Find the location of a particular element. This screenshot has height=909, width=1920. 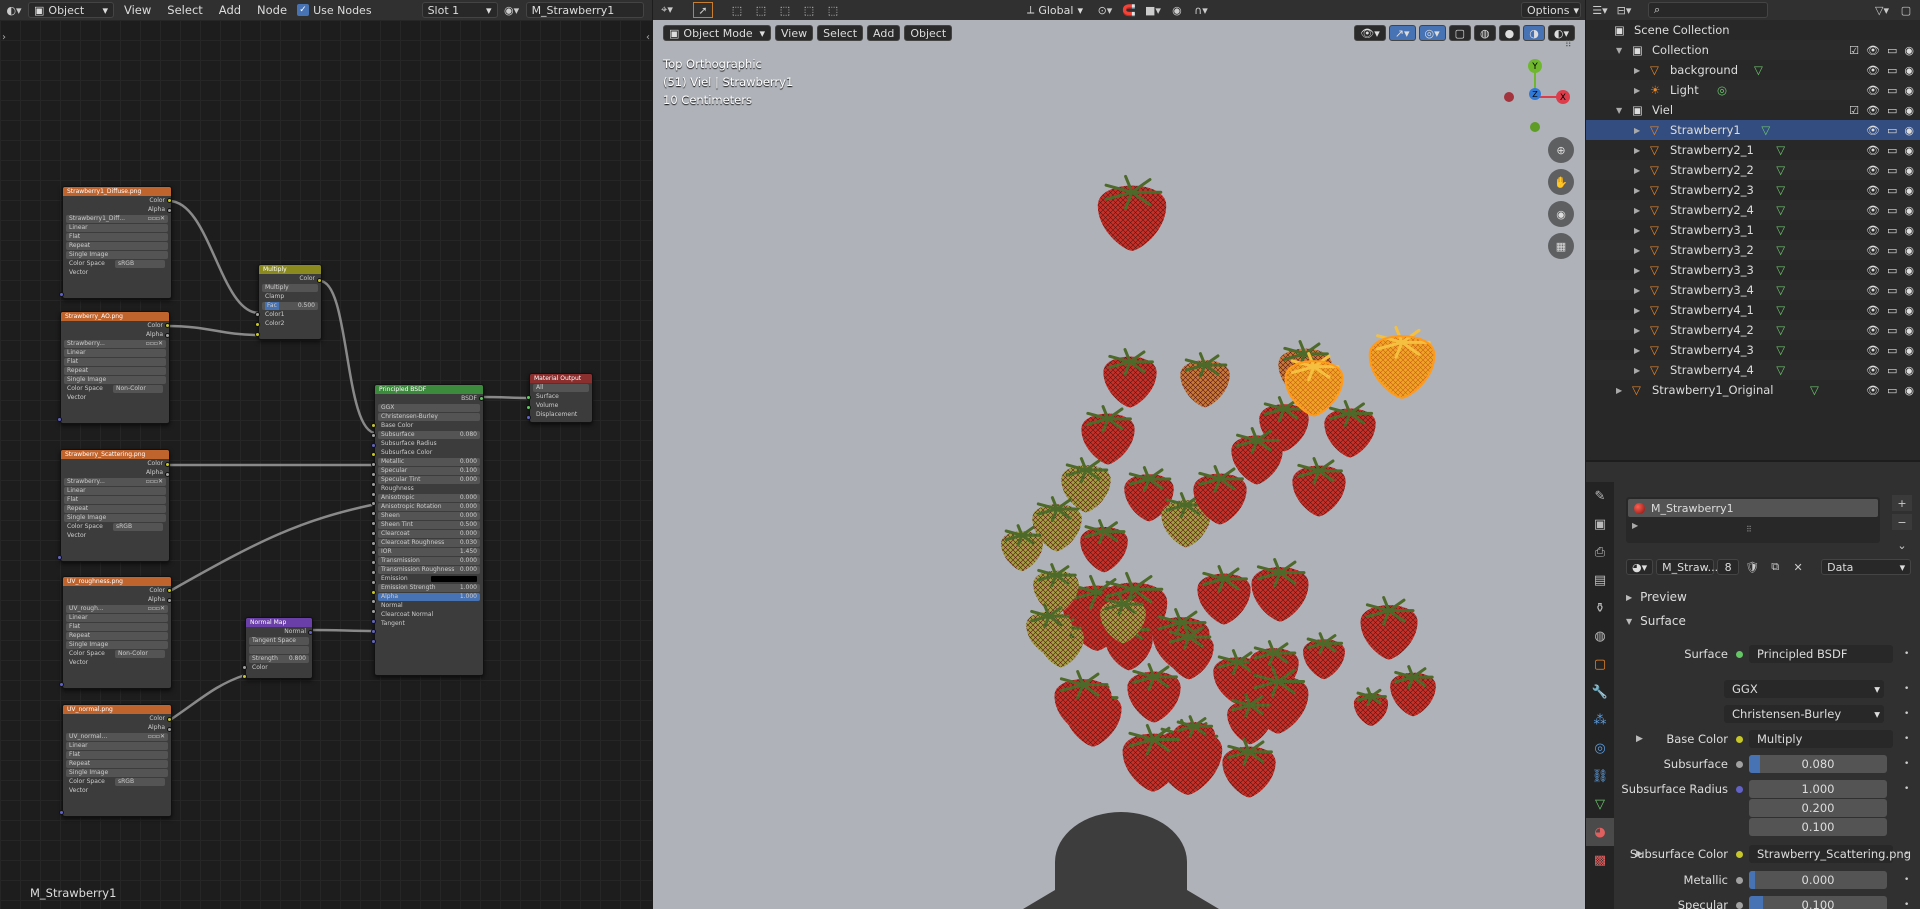

material-browse-icon: ◉▾ is located at coordinates (512, 10).